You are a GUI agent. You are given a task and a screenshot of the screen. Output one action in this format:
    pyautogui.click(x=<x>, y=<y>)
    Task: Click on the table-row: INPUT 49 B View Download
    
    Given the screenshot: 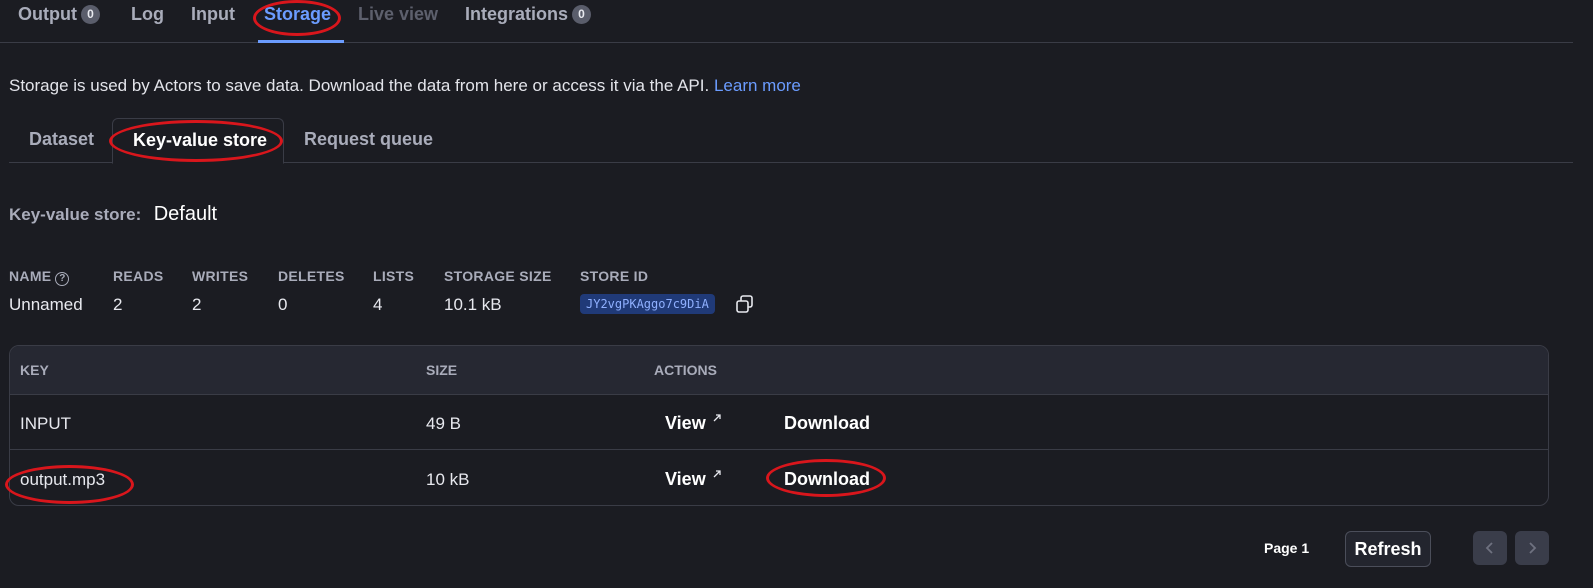 What is the action you would take?
    pyautogui.click(x=779, y=422)
    